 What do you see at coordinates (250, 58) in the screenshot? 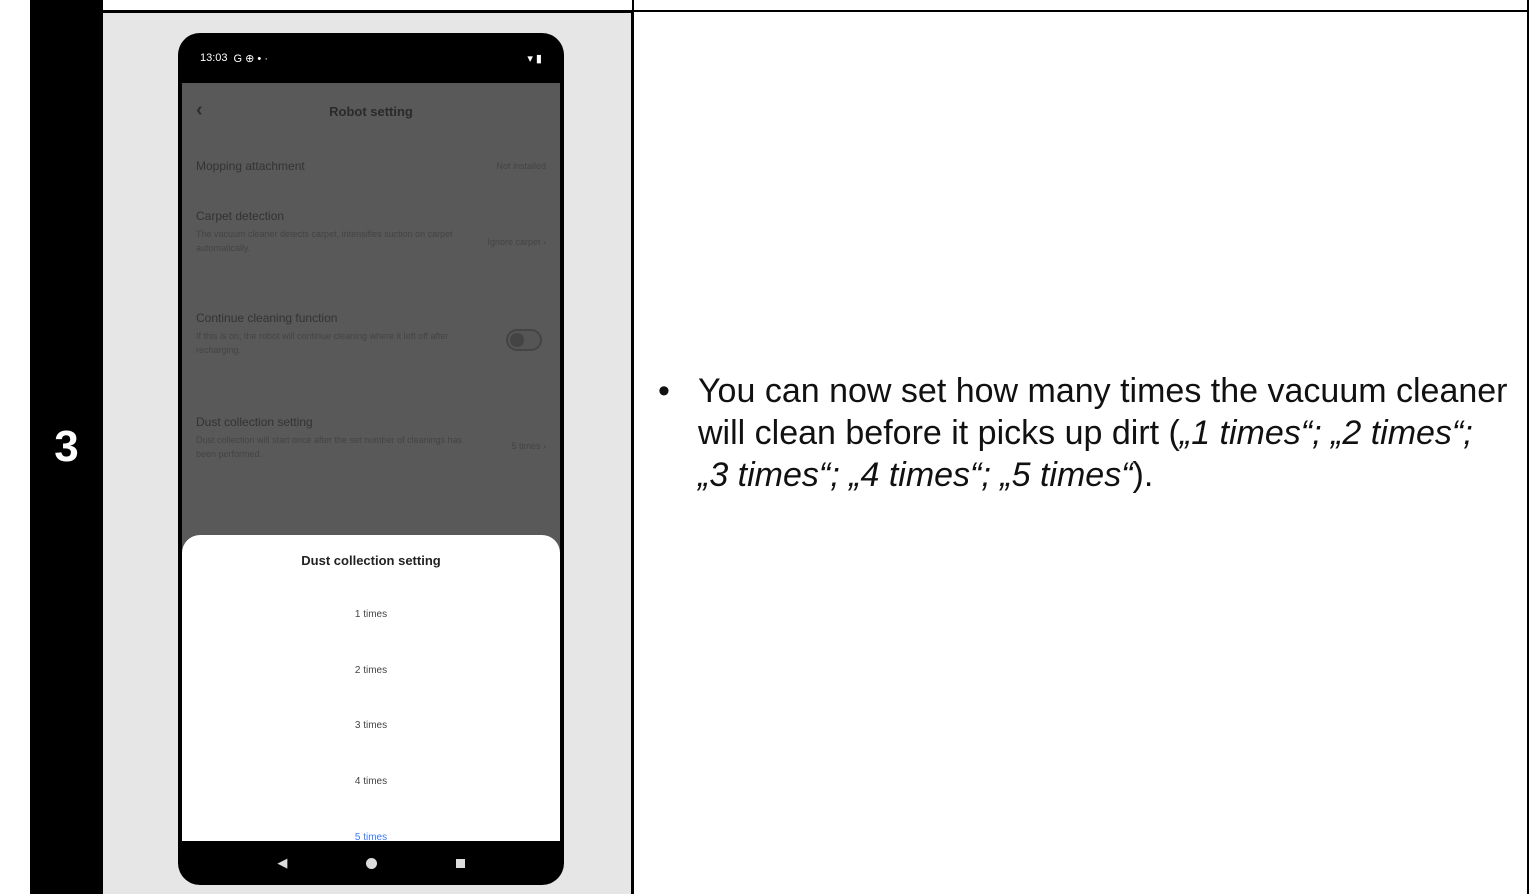
I see `status-icons: G ⊕ • ·` at bounding box center [250, 58].